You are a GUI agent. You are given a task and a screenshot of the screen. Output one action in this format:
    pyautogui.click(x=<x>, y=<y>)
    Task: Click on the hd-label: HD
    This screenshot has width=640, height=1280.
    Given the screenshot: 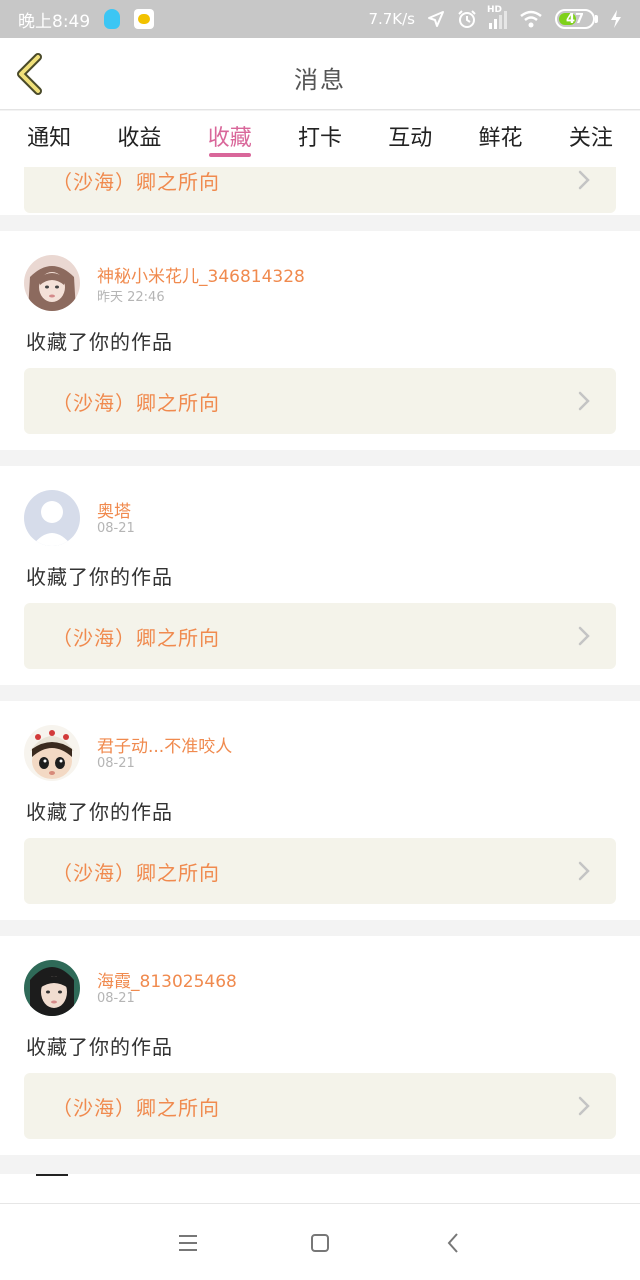 What is the action you would take?
    pyautogui.click(x=495, y=10)
    